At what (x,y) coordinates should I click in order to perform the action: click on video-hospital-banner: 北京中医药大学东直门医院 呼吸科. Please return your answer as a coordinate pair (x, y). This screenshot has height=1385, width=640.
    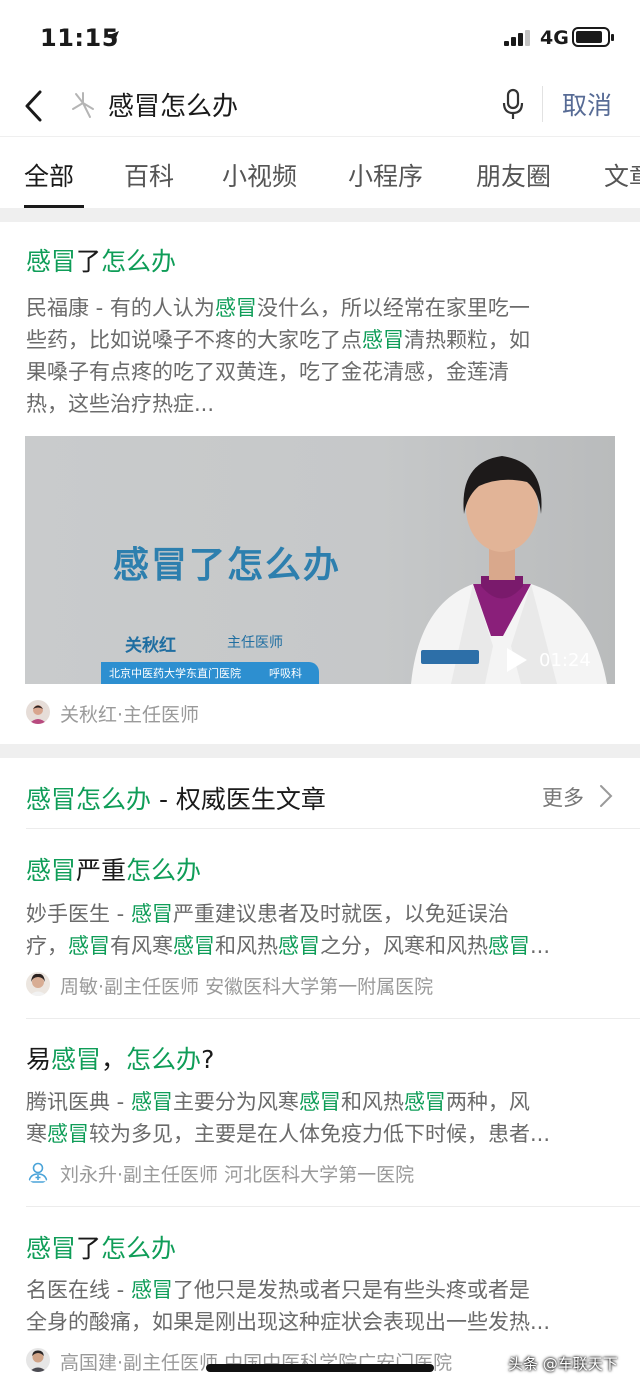
    Looking at the image, I should click on (210, 673).